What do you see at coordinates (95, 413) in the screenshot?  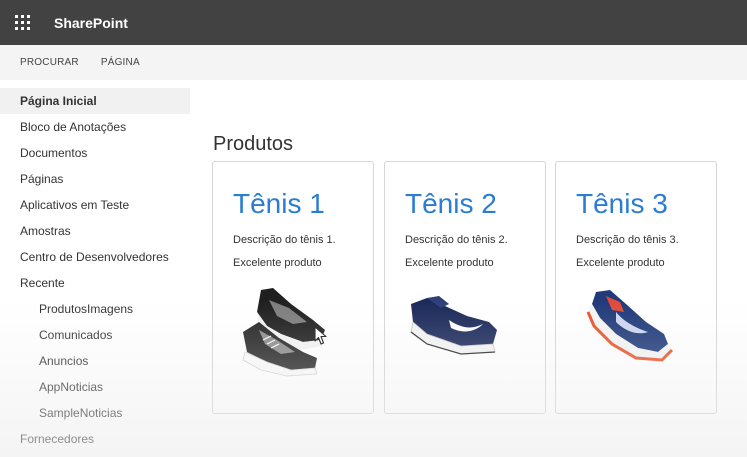 I see `nav-subitem-samplenoticias: SampleNoticias` at bounding box center [95, 413].